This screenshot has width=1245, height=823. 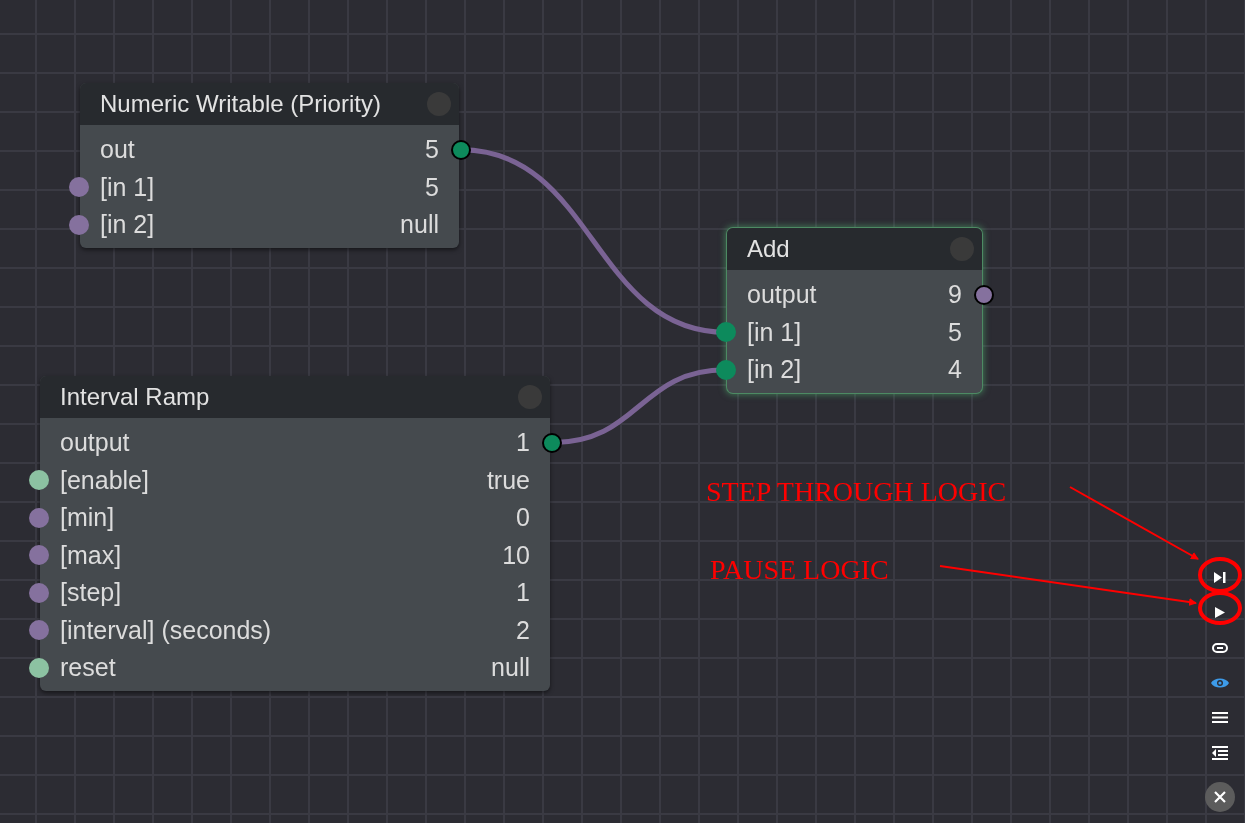 I want to click on node-title: Add, so click(x=768, y=249).